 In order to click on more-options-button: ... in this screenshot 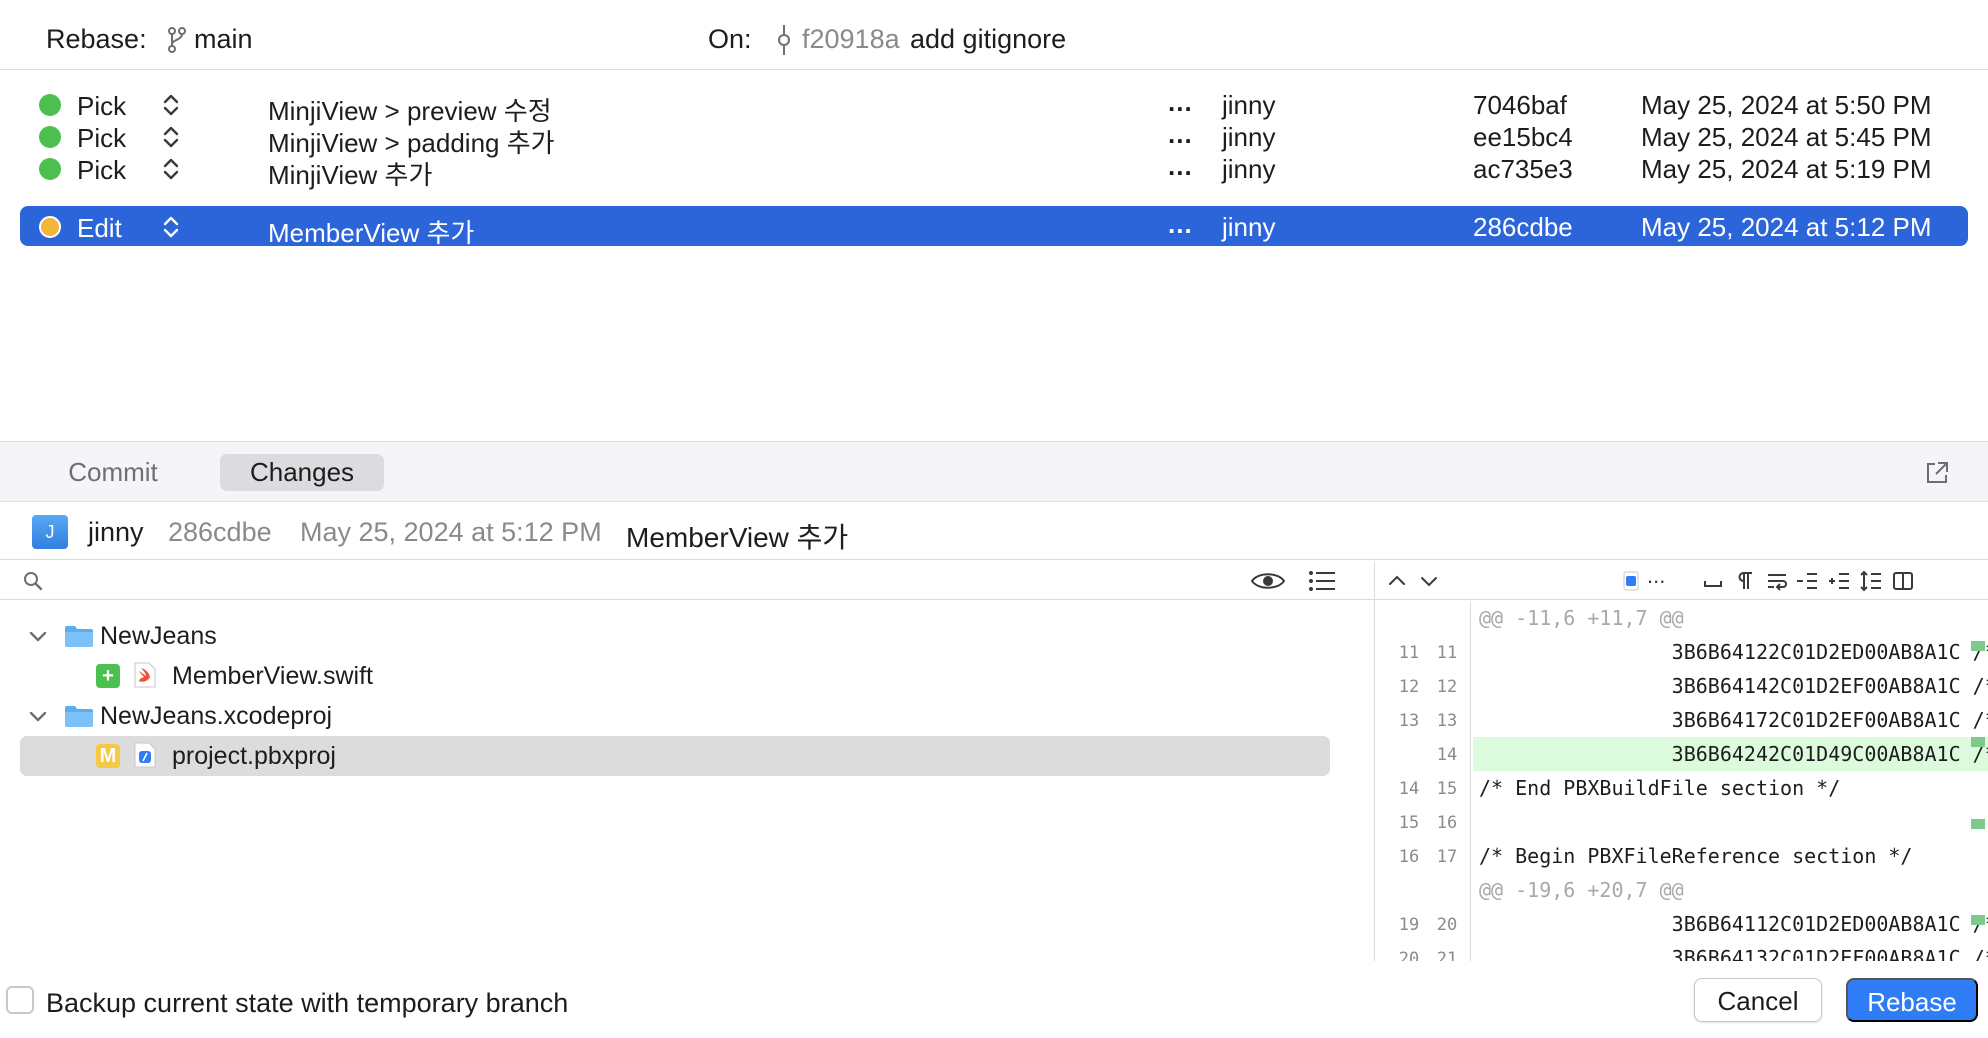, I will do `click(1656, 576)`.